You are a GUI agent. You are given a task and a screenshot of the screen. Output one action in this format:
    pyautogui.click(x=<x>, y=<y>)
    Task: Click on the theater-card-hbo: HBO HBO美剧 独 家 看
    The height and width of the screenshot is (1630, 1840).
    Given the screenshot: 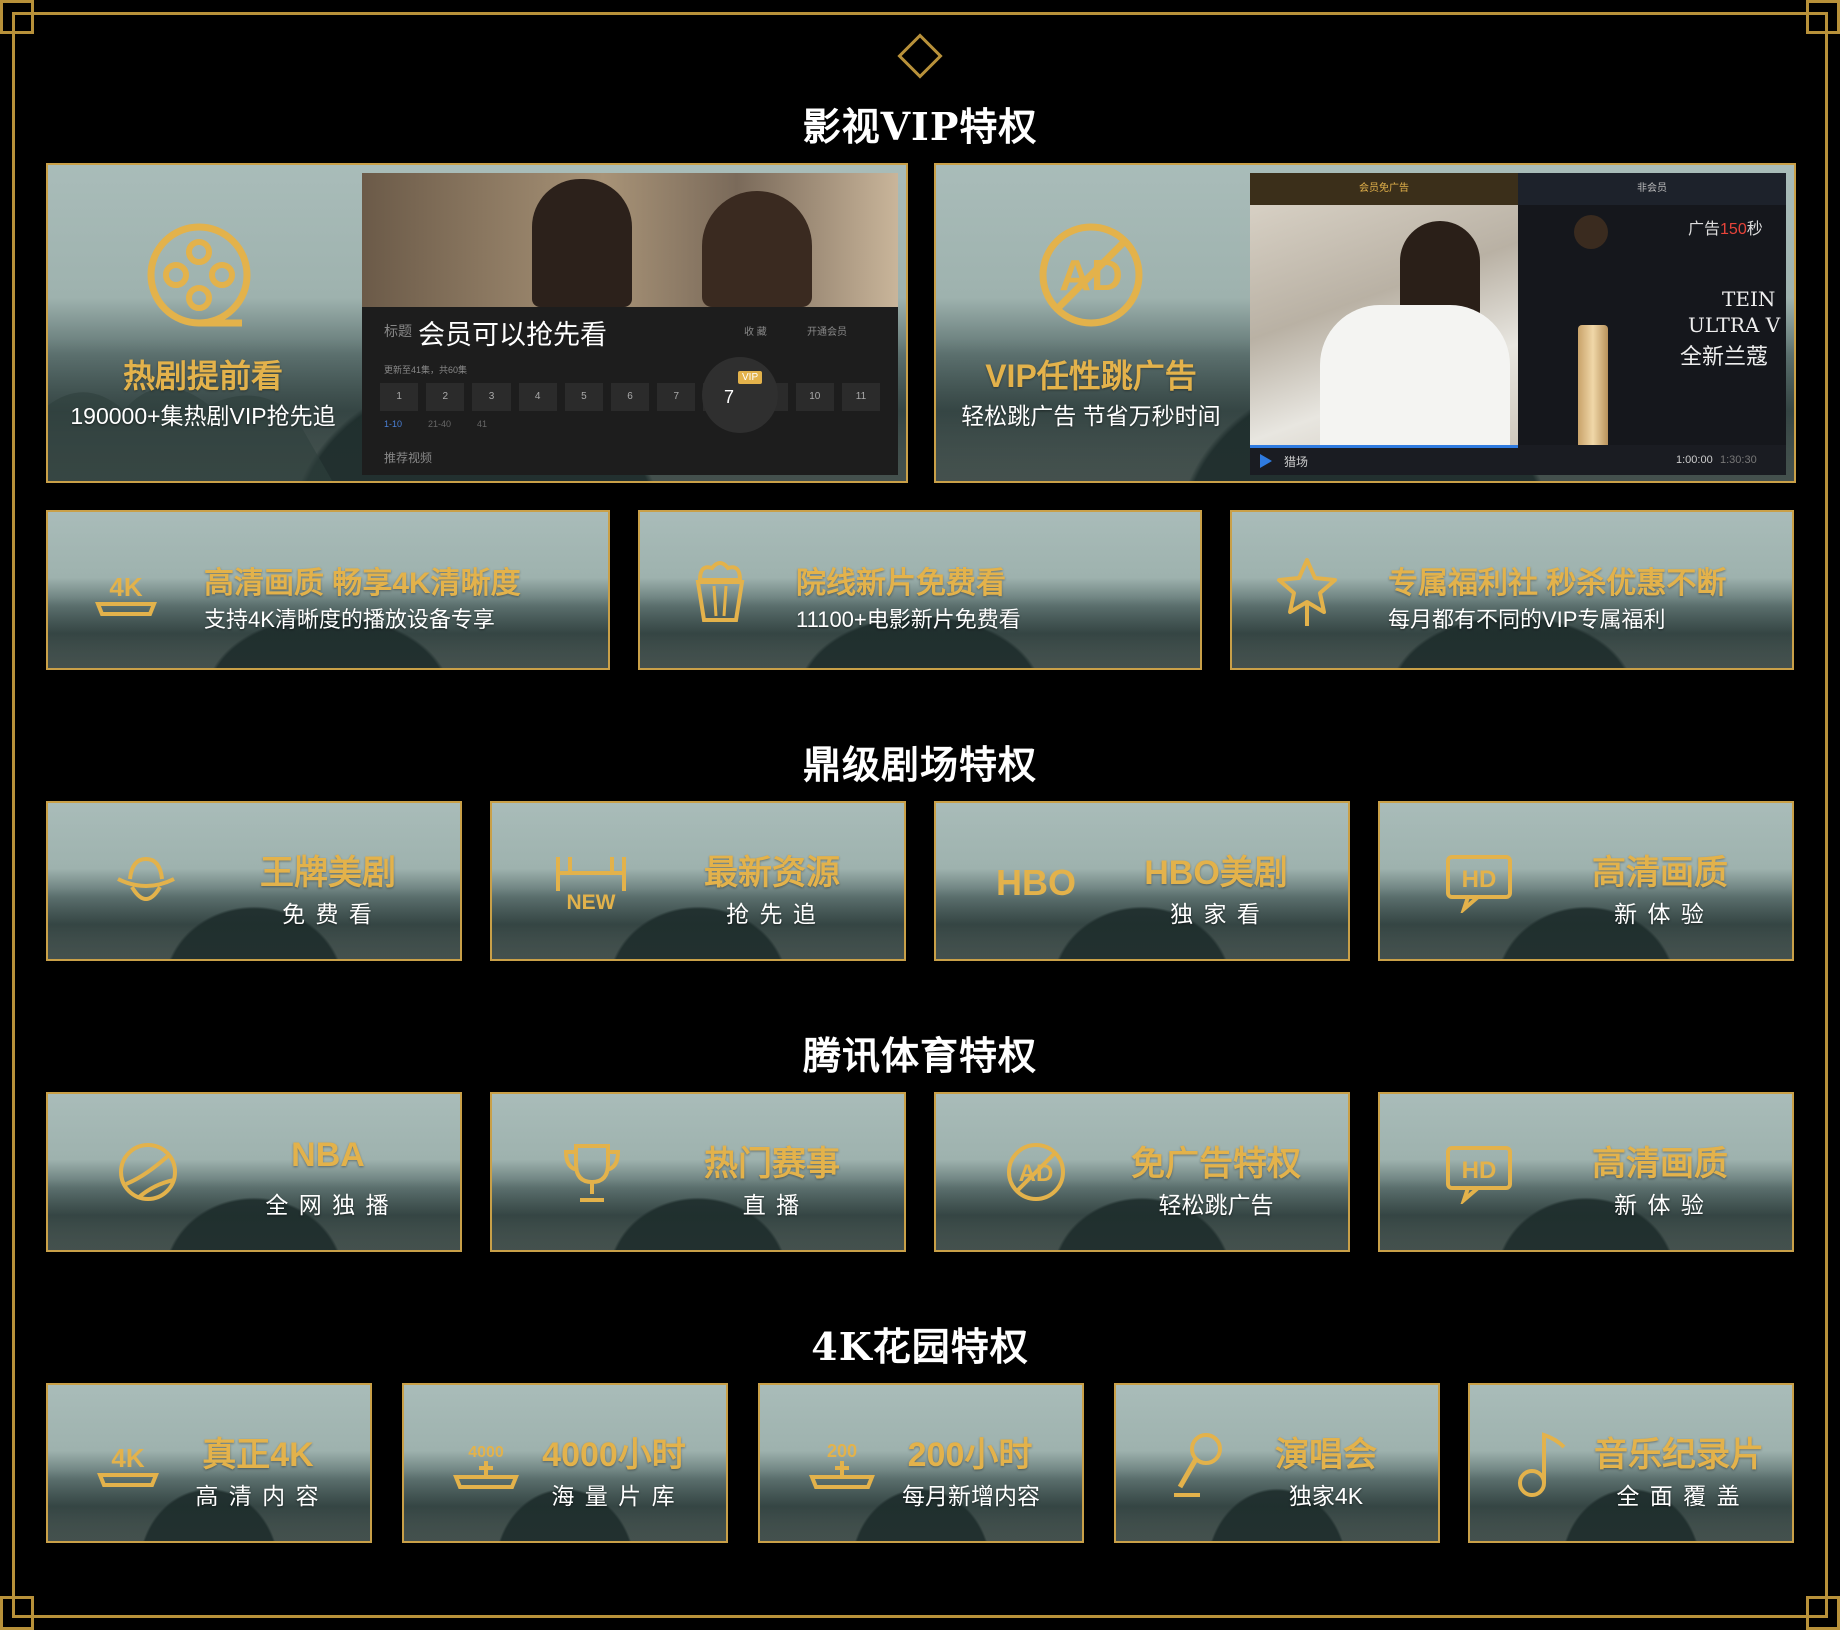 What is the action you would take?
    pyautogui.click(x=1142, y=881)
    